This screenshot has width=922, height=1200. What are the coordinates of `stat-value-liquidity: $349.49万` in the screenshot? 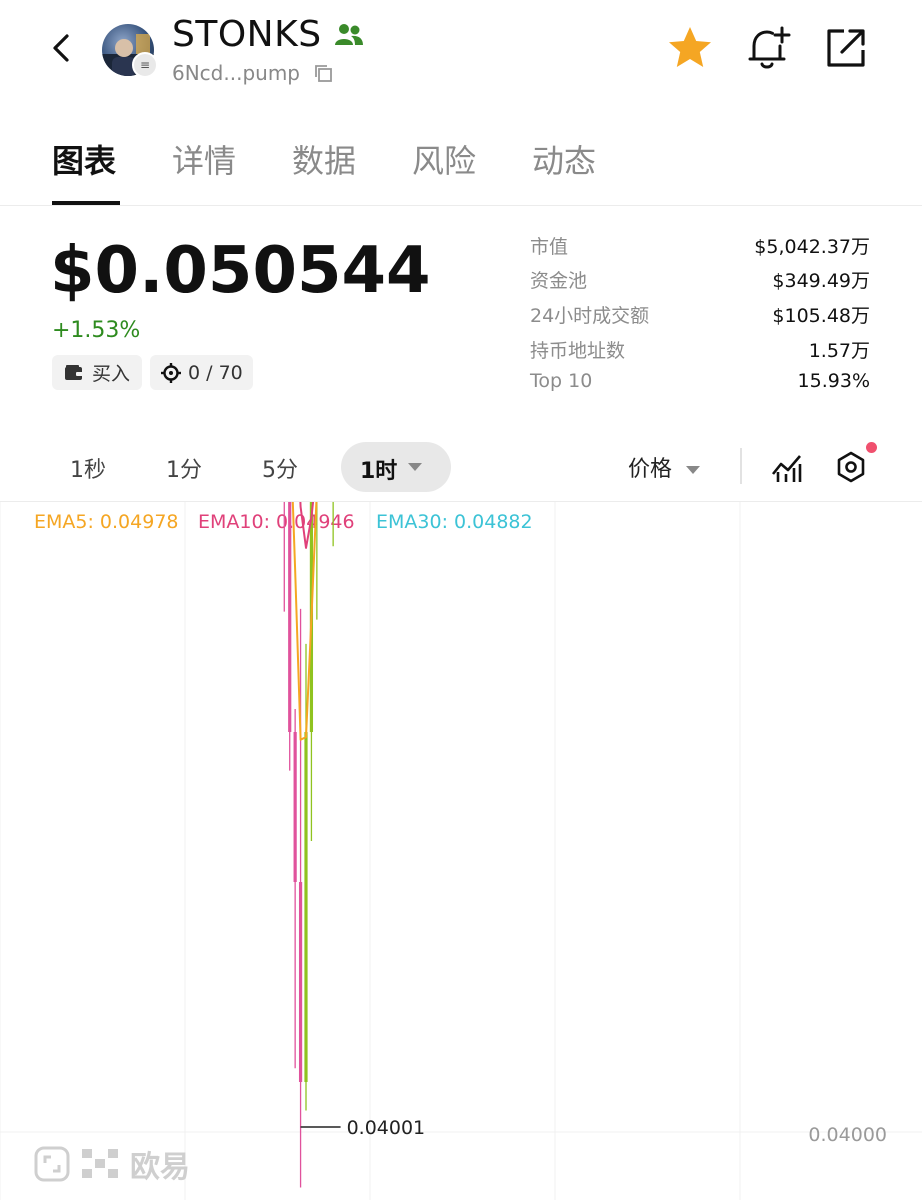 It's located at (821, 281).